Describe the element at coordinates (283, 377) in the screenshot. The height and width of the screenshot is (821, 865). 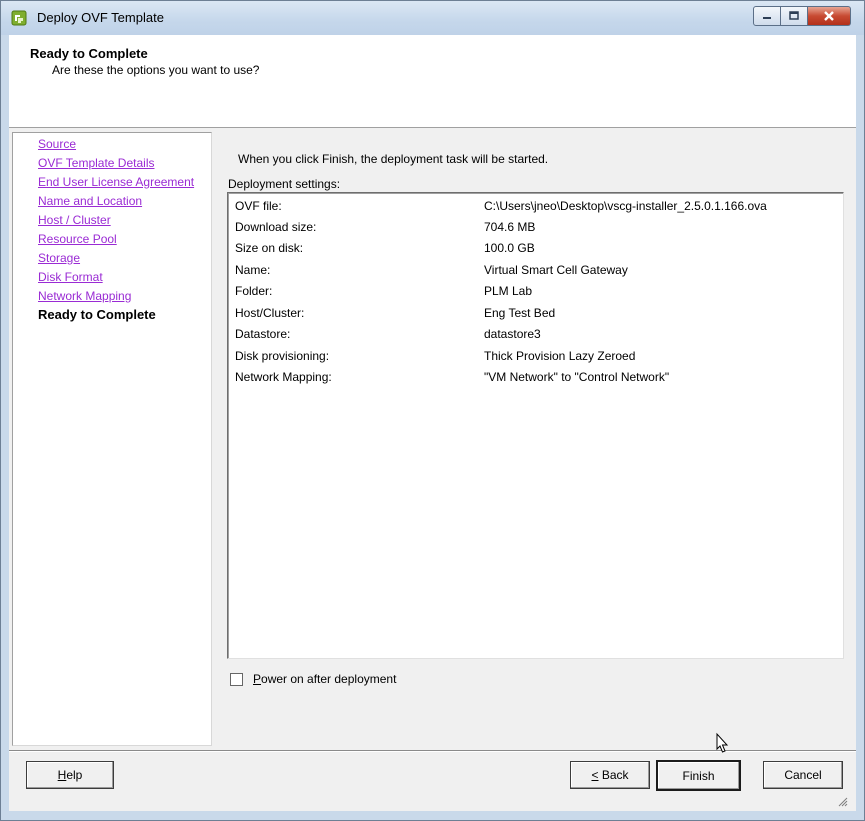
I see `setting-key: Network Mapping:` at that location.